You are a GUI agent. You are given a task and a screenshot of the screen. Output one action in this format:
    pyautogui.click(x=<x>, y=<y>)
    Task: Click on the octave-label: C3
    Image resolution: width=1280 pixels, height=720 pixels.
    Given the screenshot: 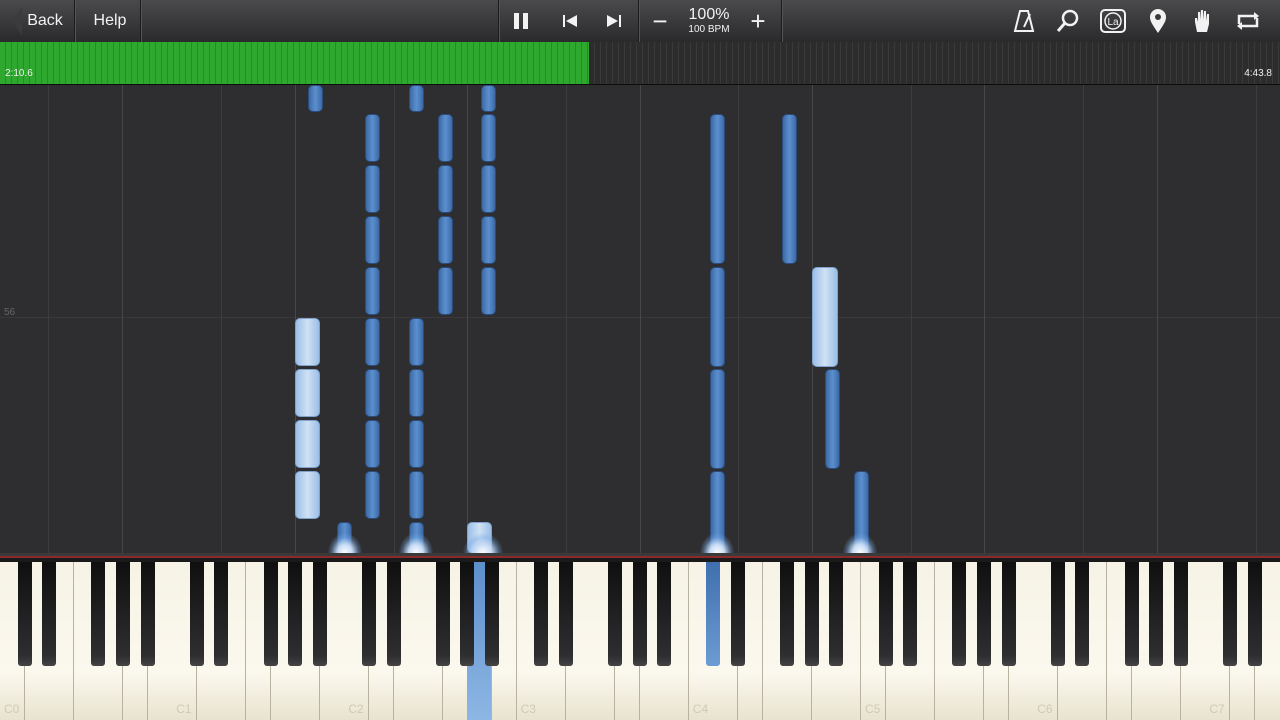 What is the action you would take?
    pyautogui.click(x=528, y=709)
    